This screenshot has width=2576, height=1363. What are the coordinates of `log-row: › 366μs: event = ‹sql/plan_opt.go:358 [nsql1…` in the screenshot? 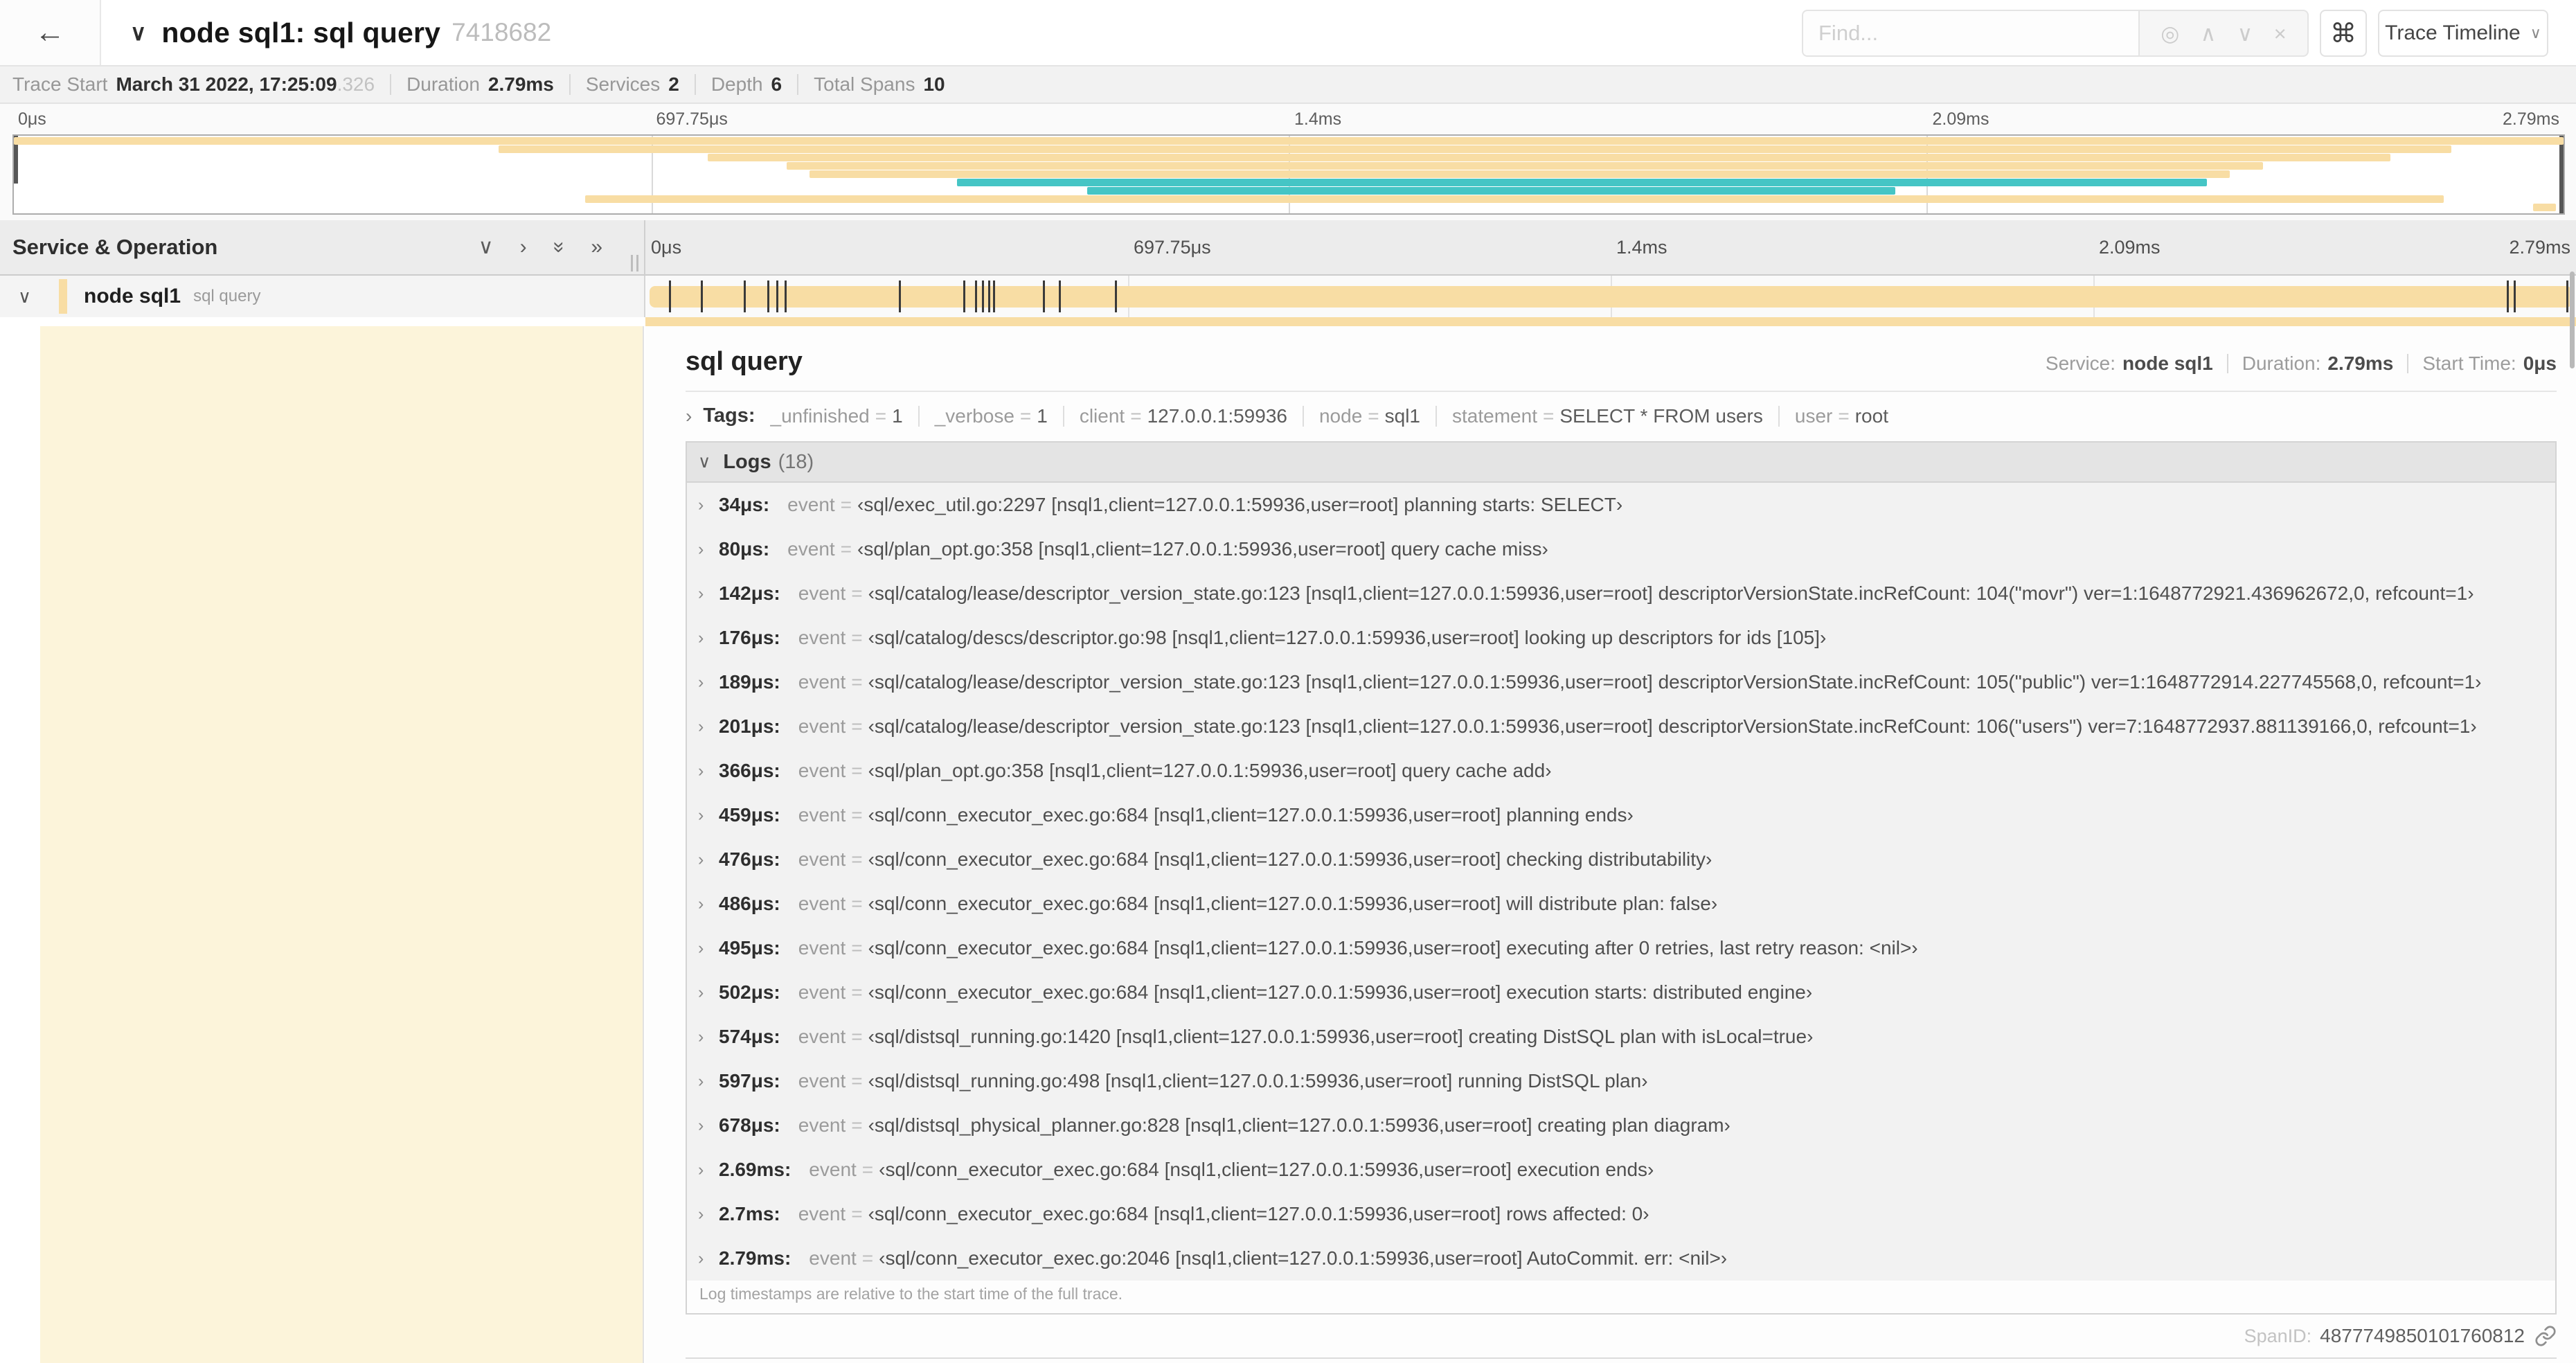 It's located at (1621, 771).